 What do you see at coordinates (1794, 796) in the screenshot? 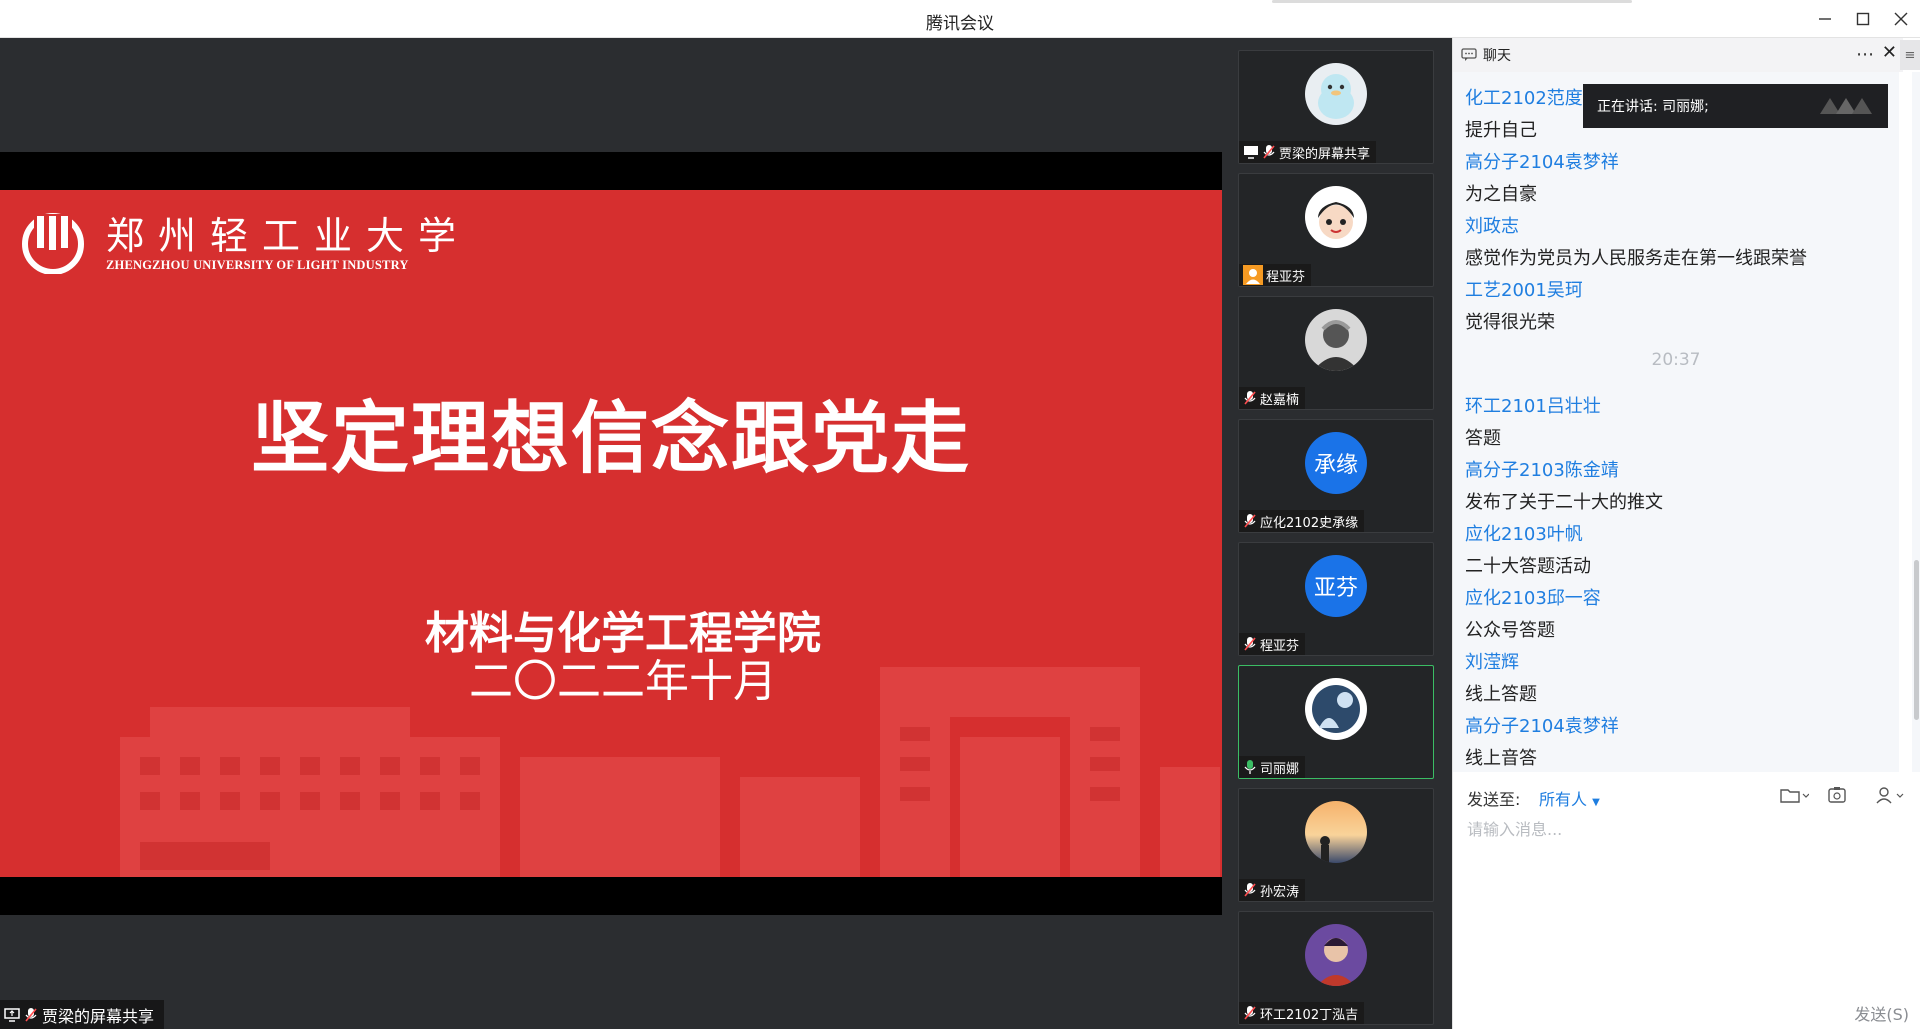
I see `folder-icon` at bounding box center [1794, 796].